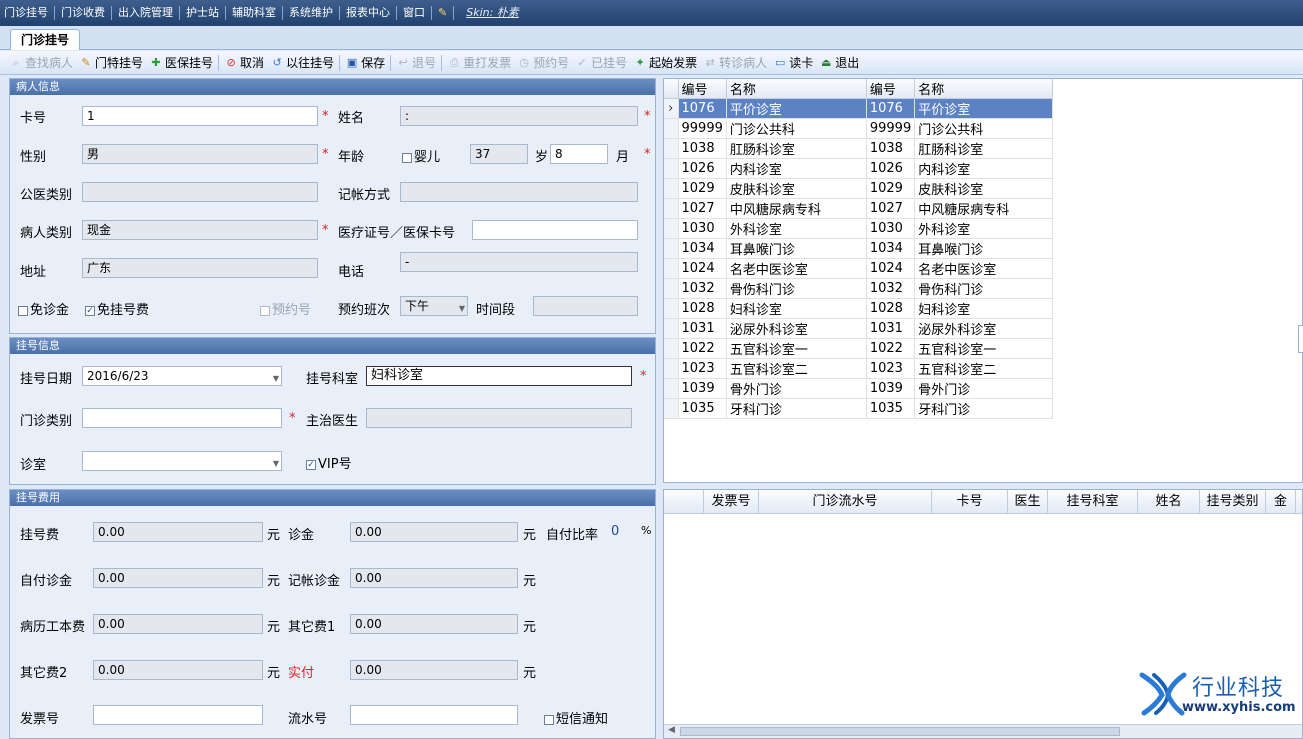 Image resolution: width=1303 pixels, height=739 pixels. What do you see at coordinates (543, 63) in the screenshot?
I see `toolbar-button-8: ◷ 预约号` at bounding box center [543, 63].